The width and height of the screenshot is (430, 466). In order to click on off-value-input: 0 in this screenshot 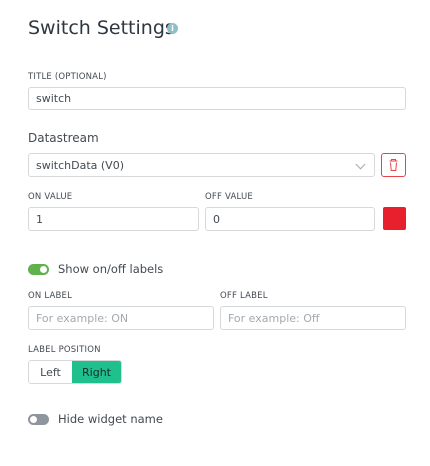, I will do `click(290, 219)`.